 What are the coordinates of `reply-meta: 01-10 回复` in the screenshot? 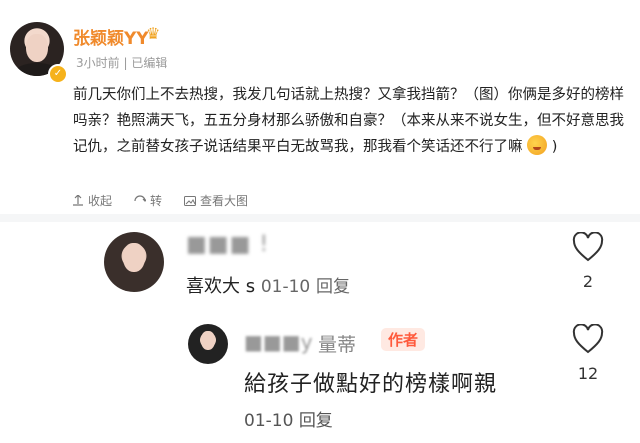 It's located at (288, 418).